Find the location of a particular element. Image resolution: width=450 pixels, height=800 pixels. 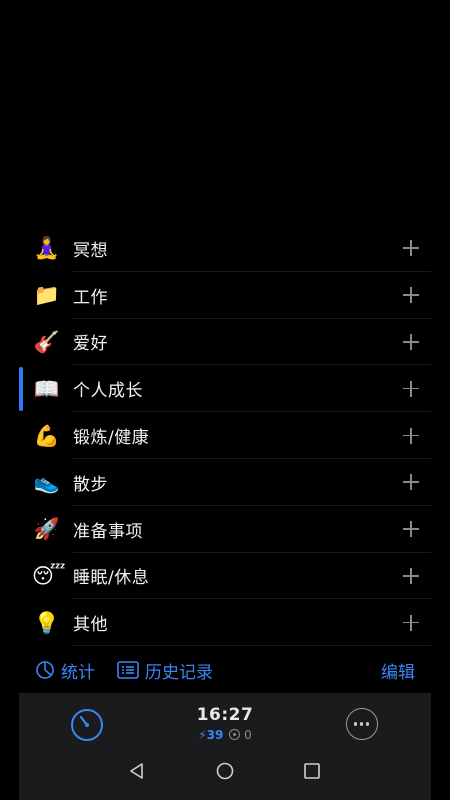

category-label: 睡眠/休息 is located at coordinates (111, 578).